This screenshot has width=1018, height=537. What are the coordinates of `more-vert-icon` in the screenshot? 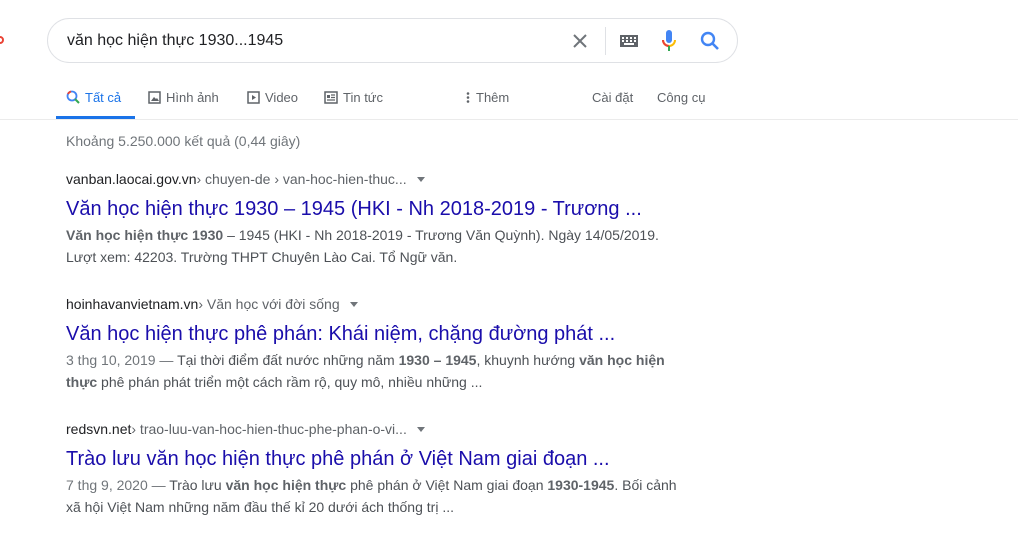 It's located at (468, 97).